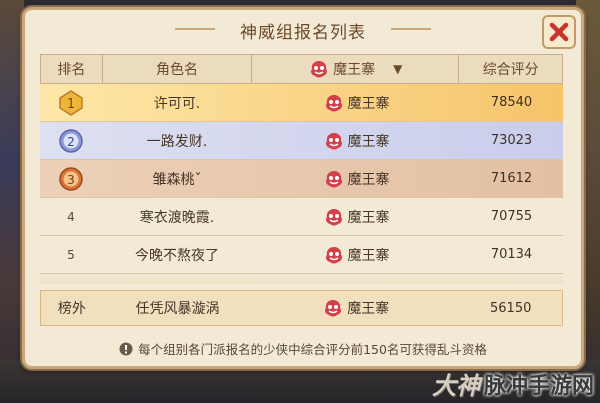 The width and height of the screenshot is (600, 403). I want to click on score-value: 70755, so click(511, 216).